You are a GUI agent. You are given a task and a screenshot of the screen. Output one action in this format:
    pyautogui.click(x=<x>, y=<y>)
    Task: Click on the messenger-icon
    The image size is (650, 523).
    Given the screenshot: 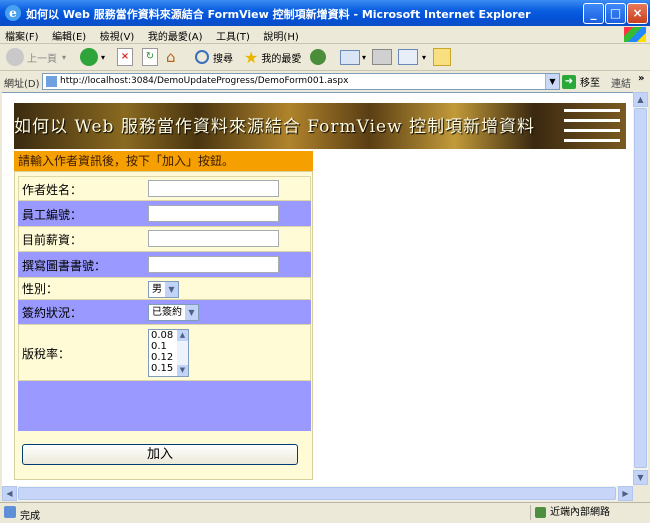 What is the action you would take?
    pyautogui.click(x=442, y=57)
    